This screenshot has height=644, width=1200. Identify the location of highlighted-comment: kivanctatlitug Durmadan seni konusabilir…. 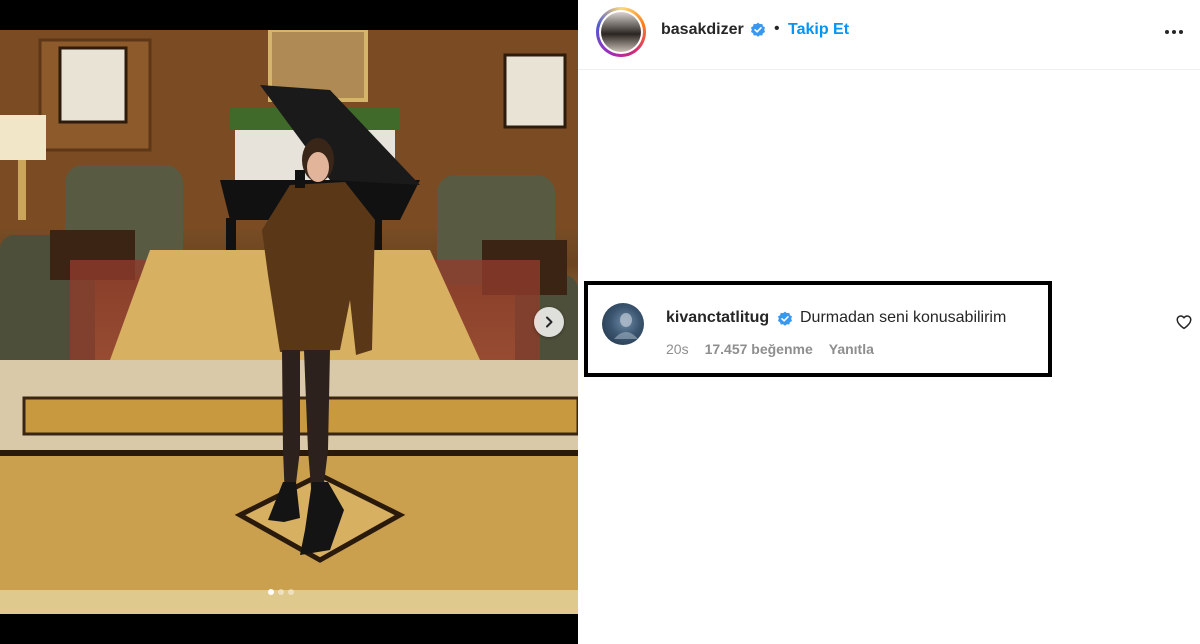
(818, 329).